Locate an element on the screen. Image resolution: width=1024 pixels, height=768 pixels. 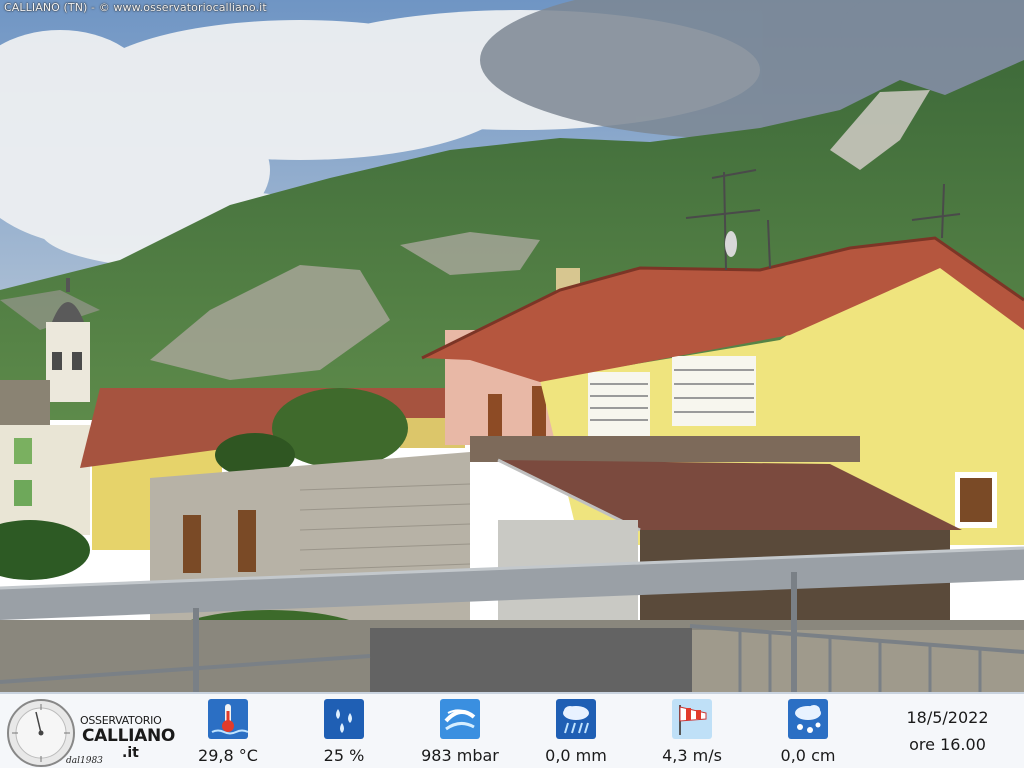
logo-line-3: .it is located at coordinates (130, 753).